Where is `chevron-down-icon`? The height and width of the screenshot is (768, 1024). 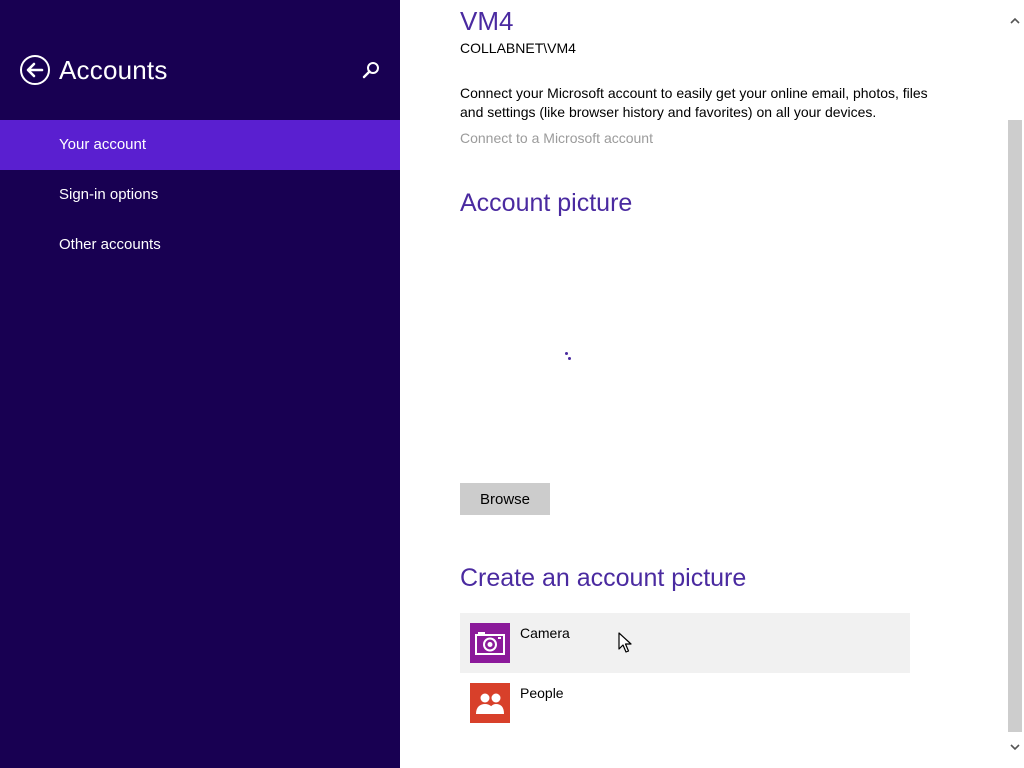 chevron-down-icon is located at coordinates (1015, 747).